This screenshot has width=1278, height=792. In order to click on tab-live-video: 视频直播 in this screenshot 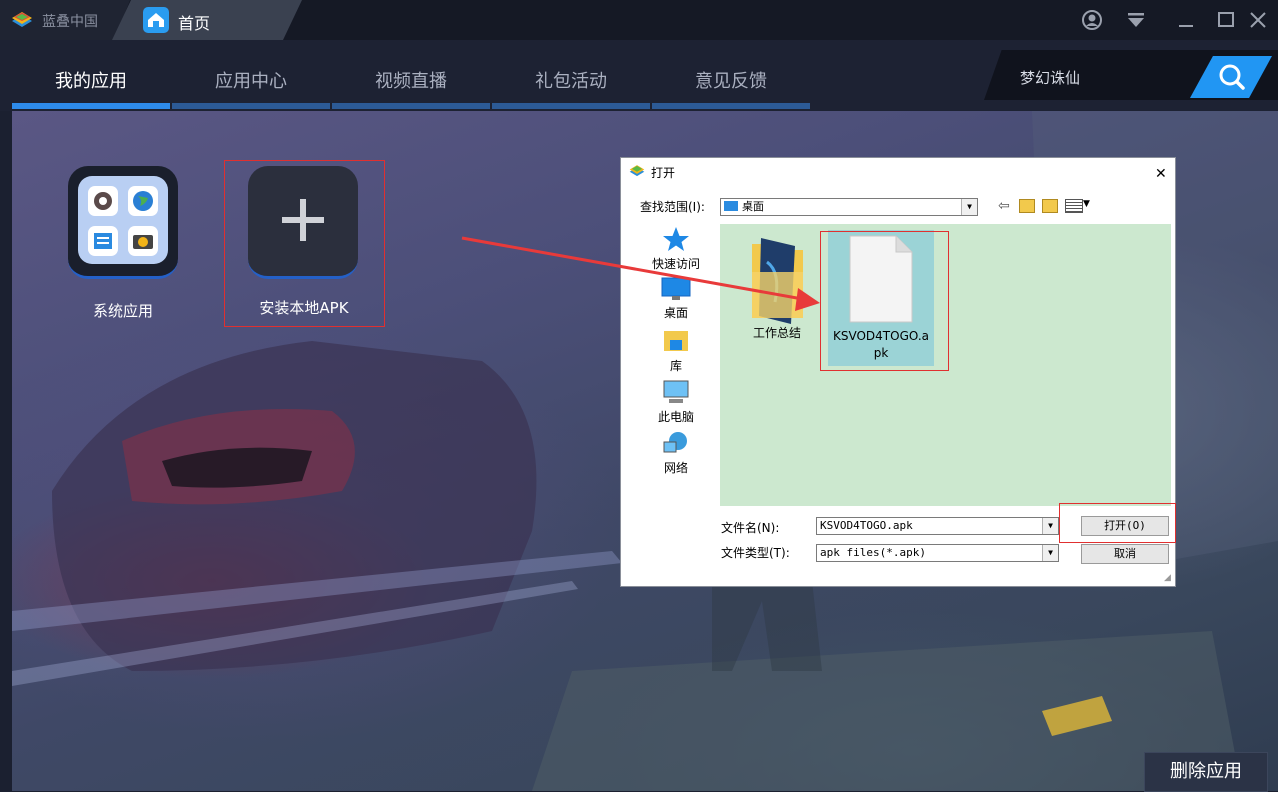, I will do `click(411, 75)`.